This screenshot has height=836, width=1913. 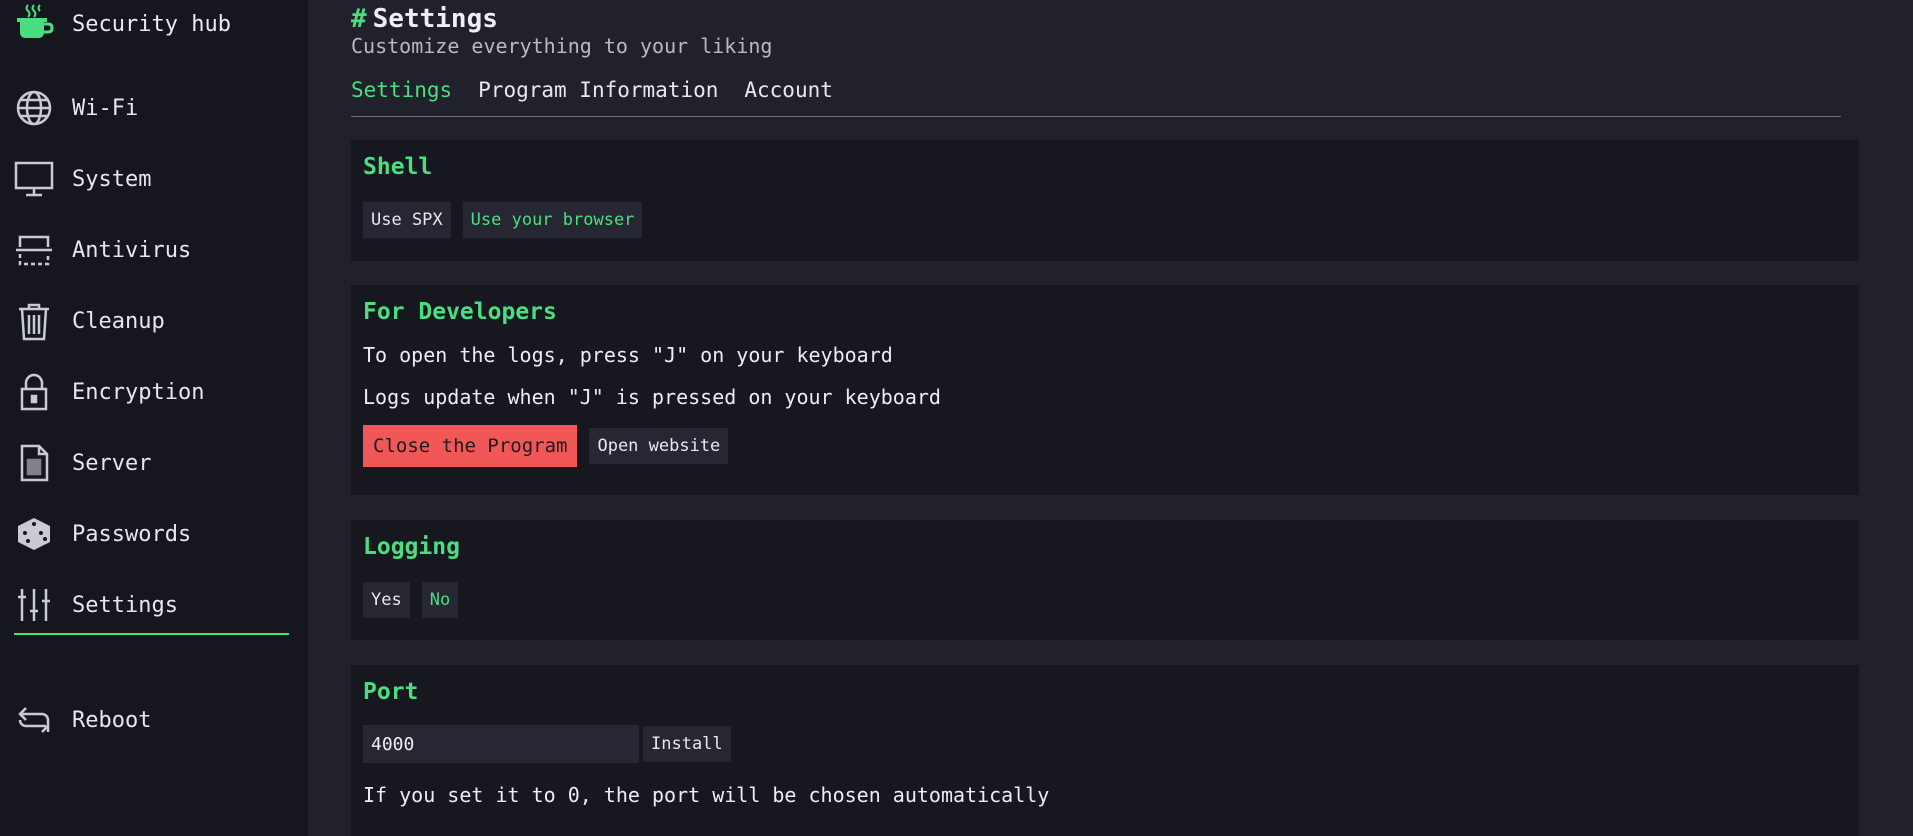 I want to click on sidebar-item-label: Cleanup, so click(x=118, y=321).